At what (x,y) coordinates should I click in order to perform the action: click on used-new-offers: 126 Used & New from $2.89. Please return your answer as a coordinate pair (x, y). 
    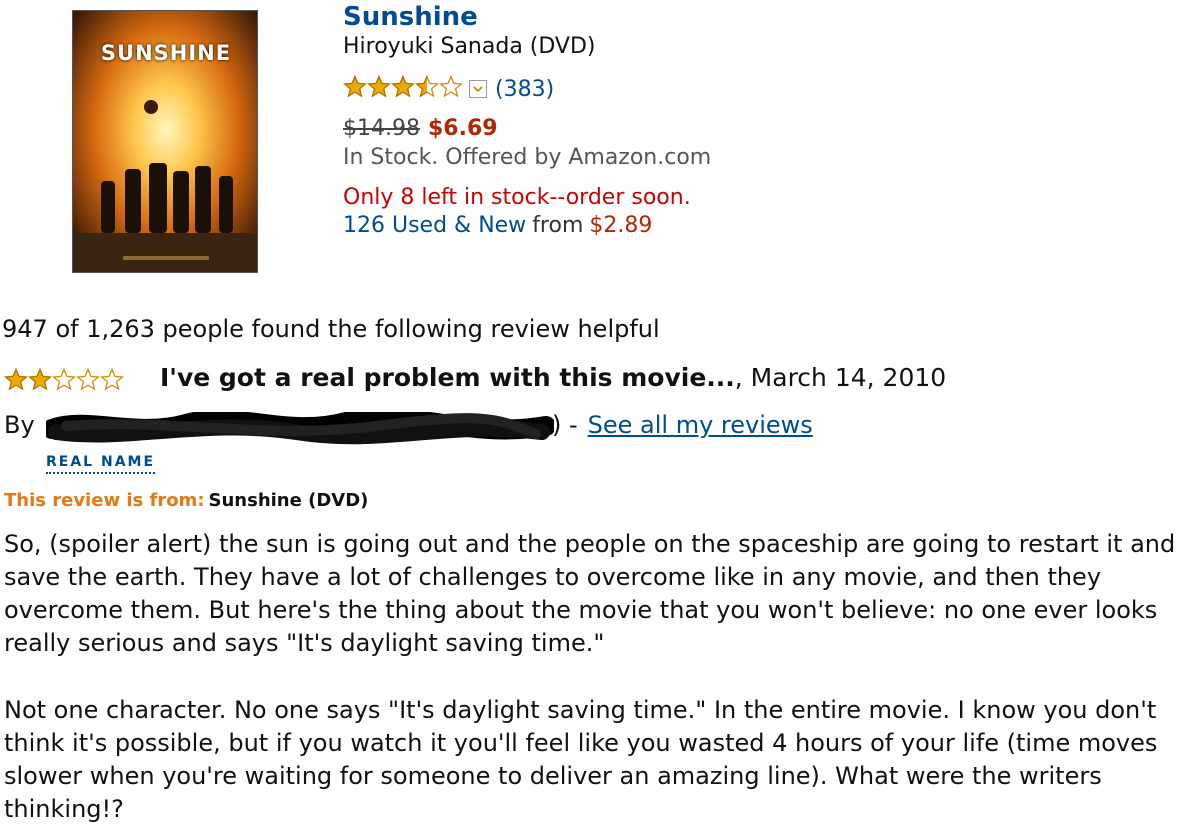
    Looking at the image, I should click on (497, 225).